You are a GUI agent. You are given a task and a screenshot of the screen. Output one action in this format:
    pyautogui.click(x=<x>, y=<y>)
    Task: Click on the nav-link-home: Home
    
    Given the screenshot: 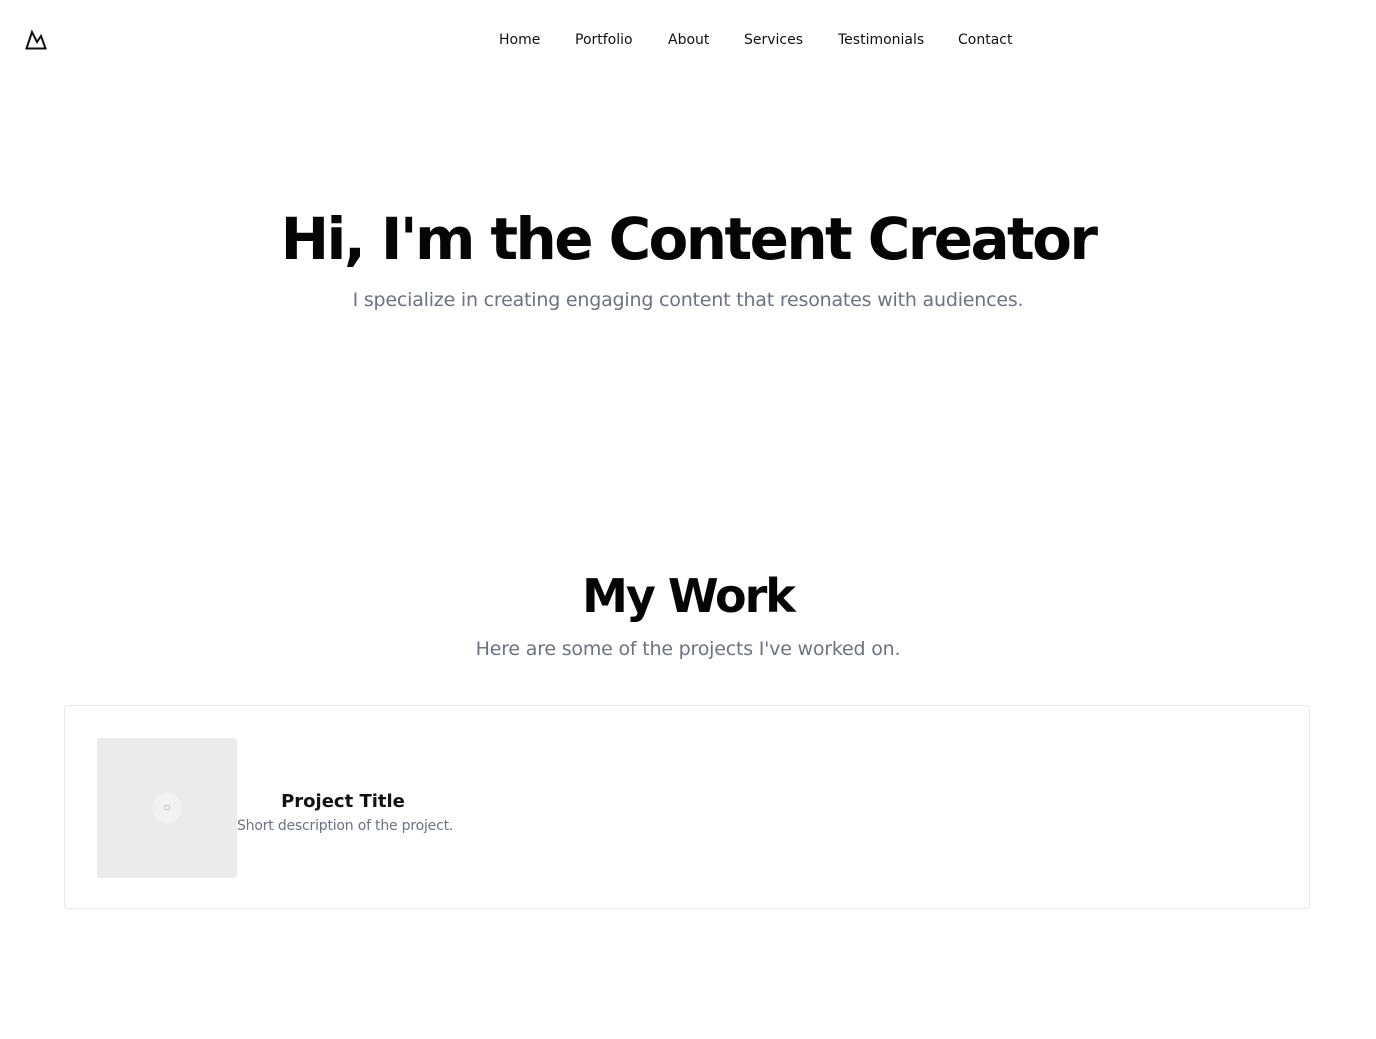 What is the action you would take?
    pyautogui.click(x=519, y=40)
    